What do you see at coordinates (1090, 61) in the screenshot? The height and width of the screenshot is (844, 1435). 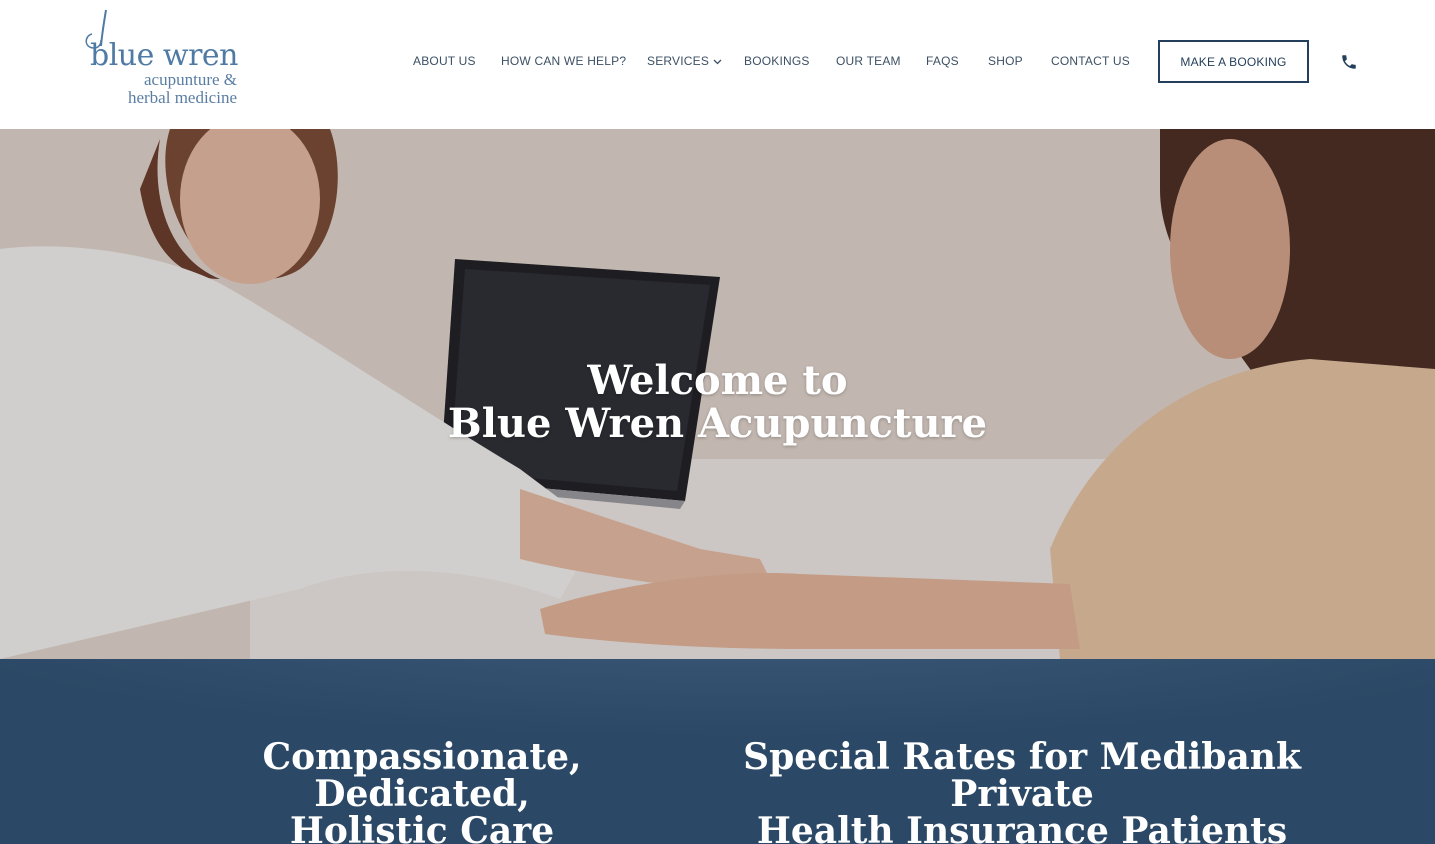 I see `nav-contact-us: CONTACT US` at bounding box center [1090, 61].